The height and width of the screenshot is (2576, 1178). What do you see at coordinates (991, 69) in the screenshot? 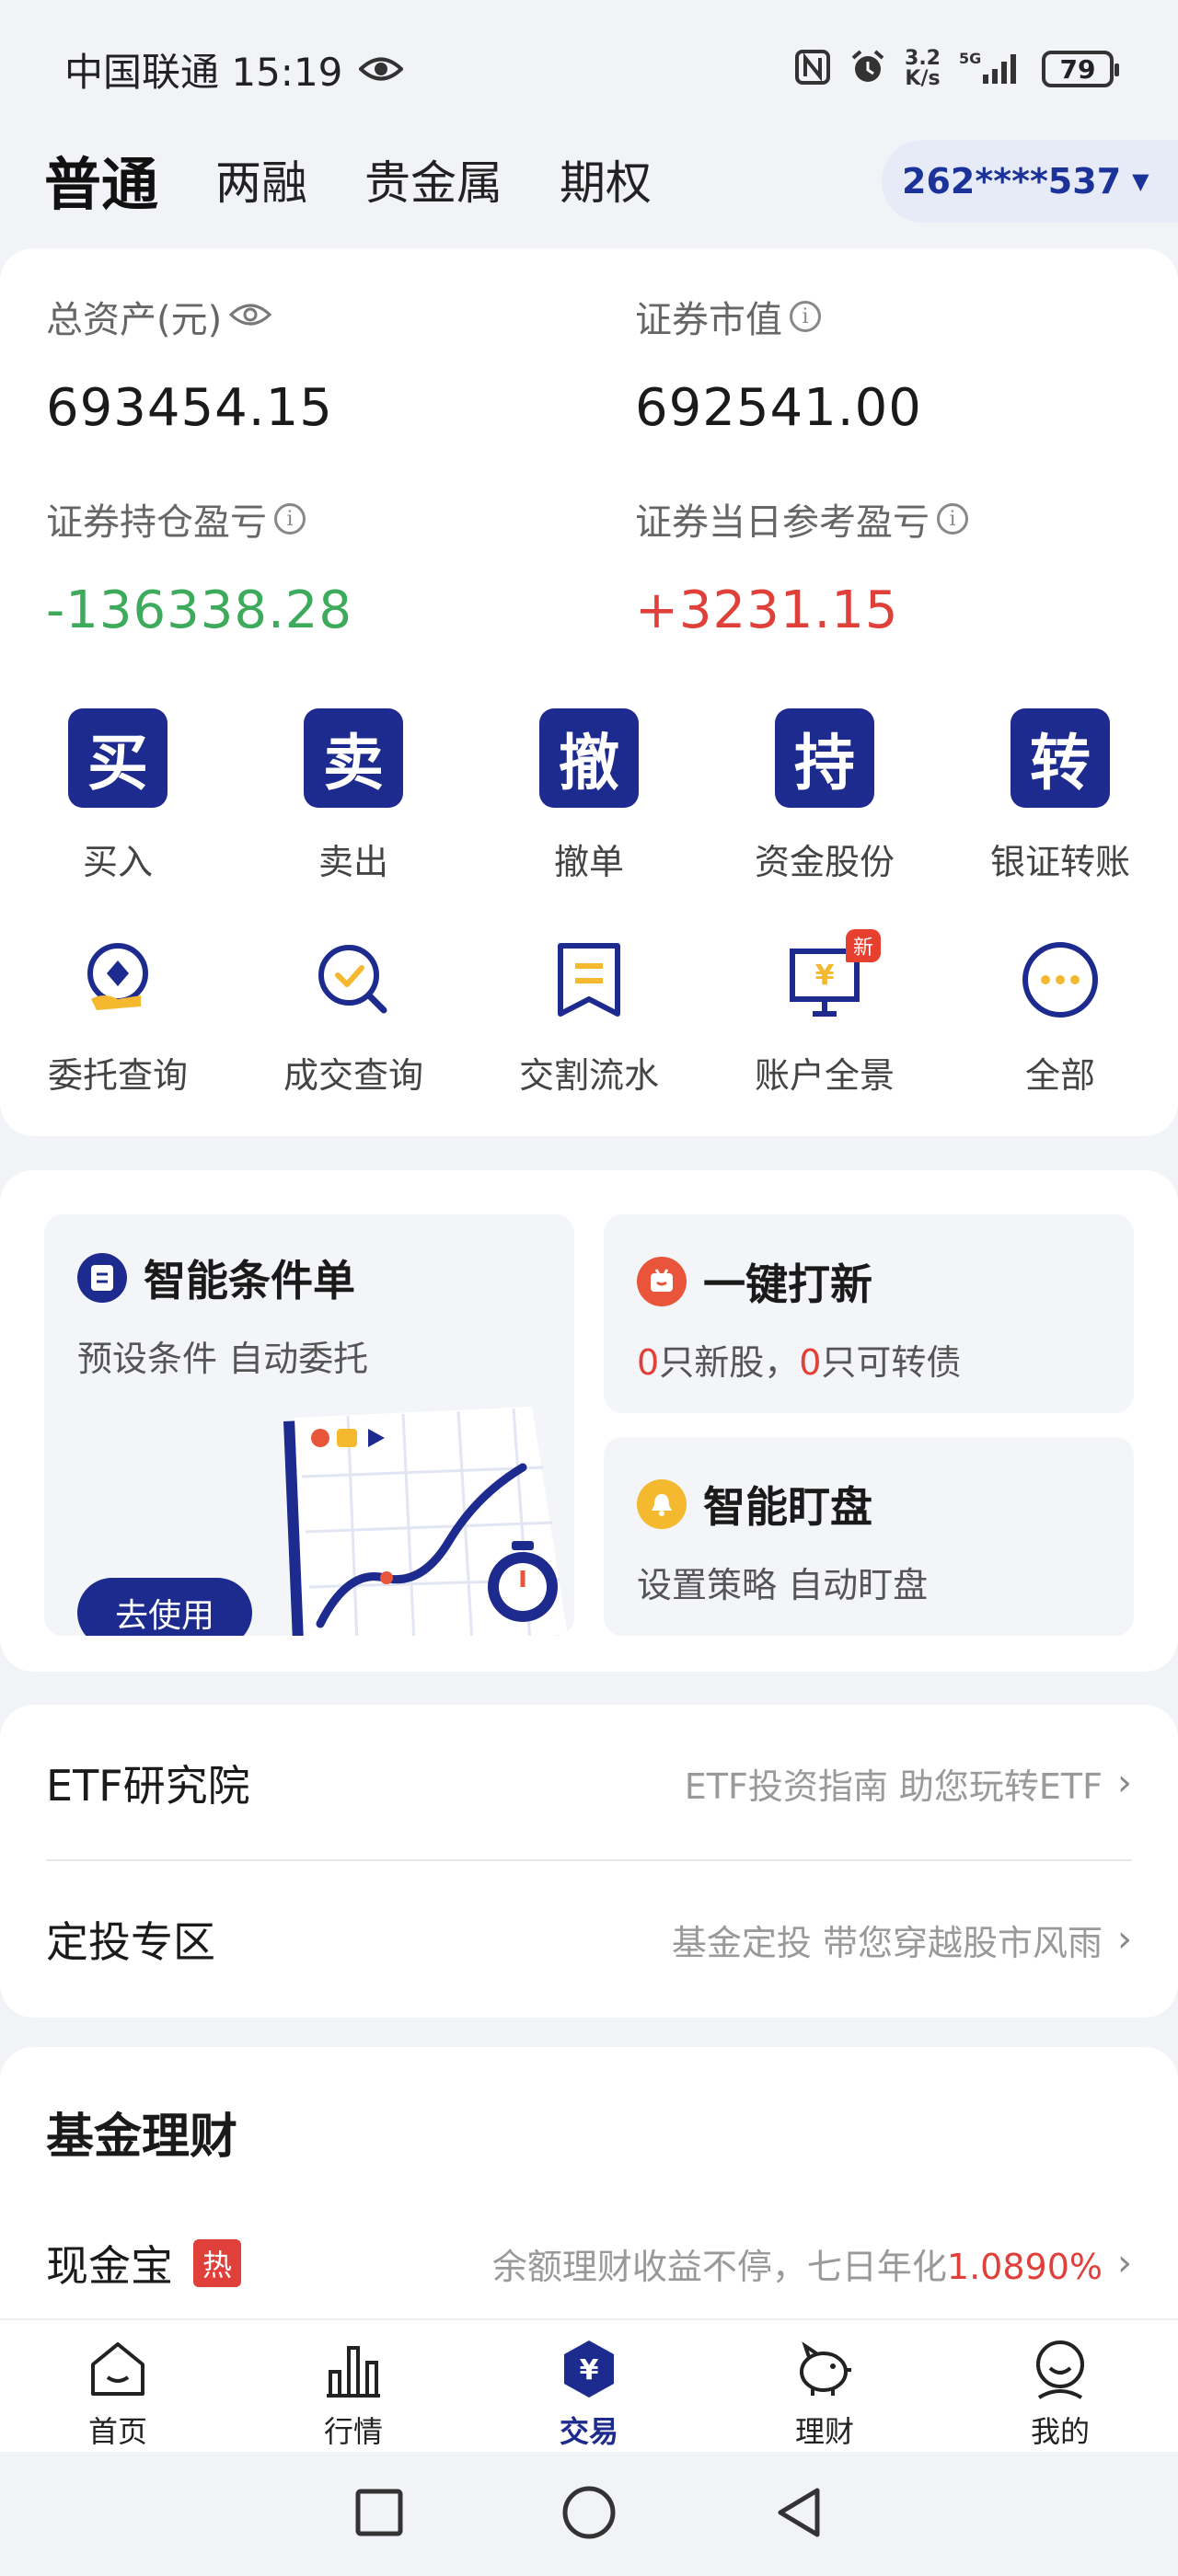
I see `signal-icon: 5G` at bounding box center [991, 69].